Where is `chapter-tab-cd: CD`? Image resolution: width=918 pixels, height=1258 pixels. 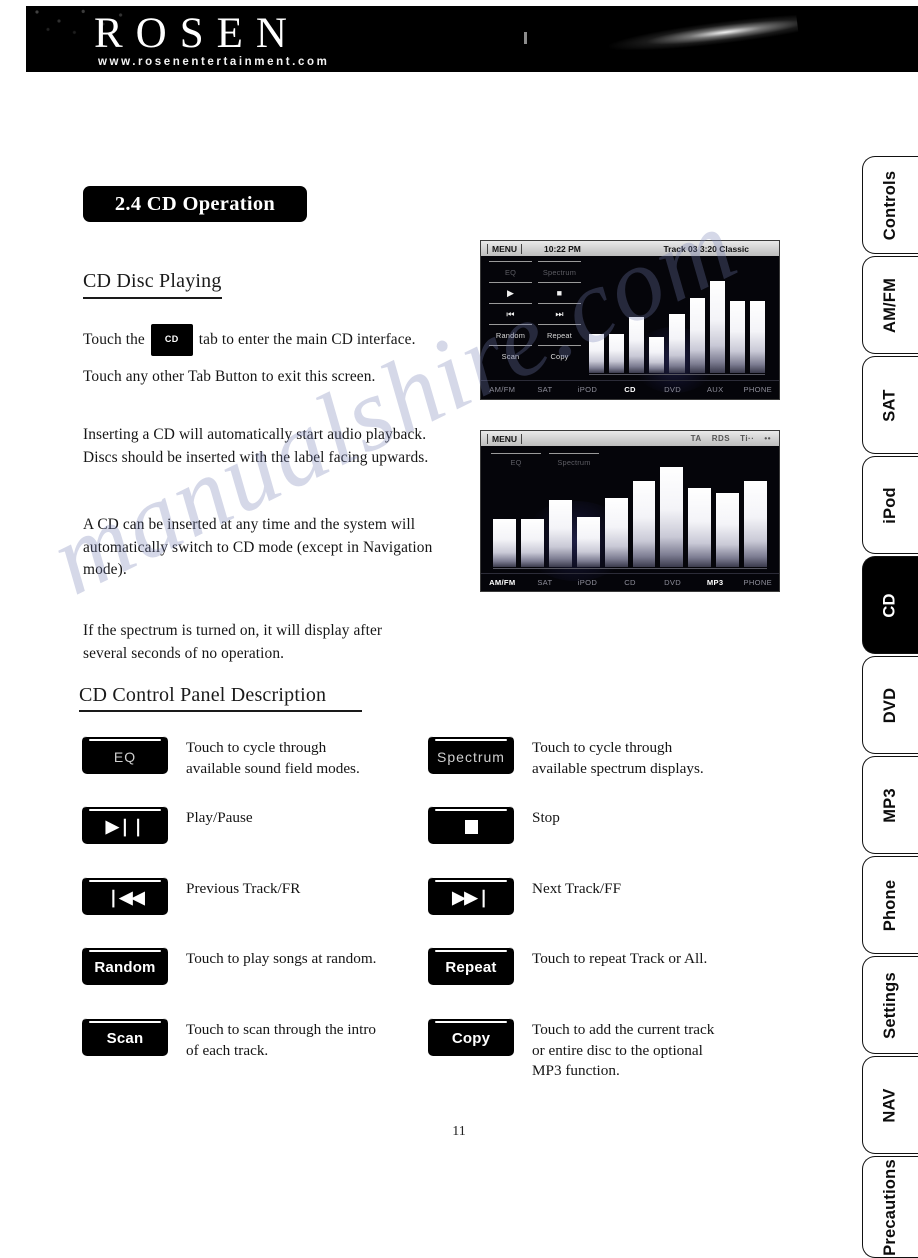 chapter-tab-cd: CD is located at coordinates (890, 605).